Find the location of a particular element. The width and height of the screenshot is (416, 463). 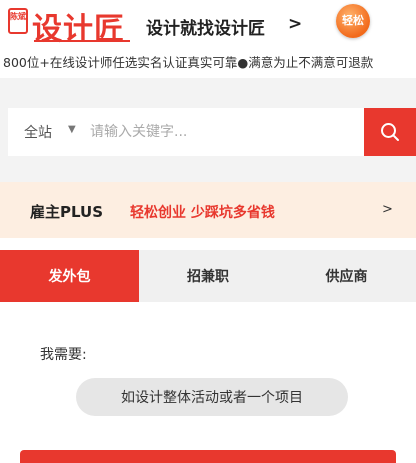

project-option-button: 如设计整体活动或者一个项目 is located at coordinates (212, 397).